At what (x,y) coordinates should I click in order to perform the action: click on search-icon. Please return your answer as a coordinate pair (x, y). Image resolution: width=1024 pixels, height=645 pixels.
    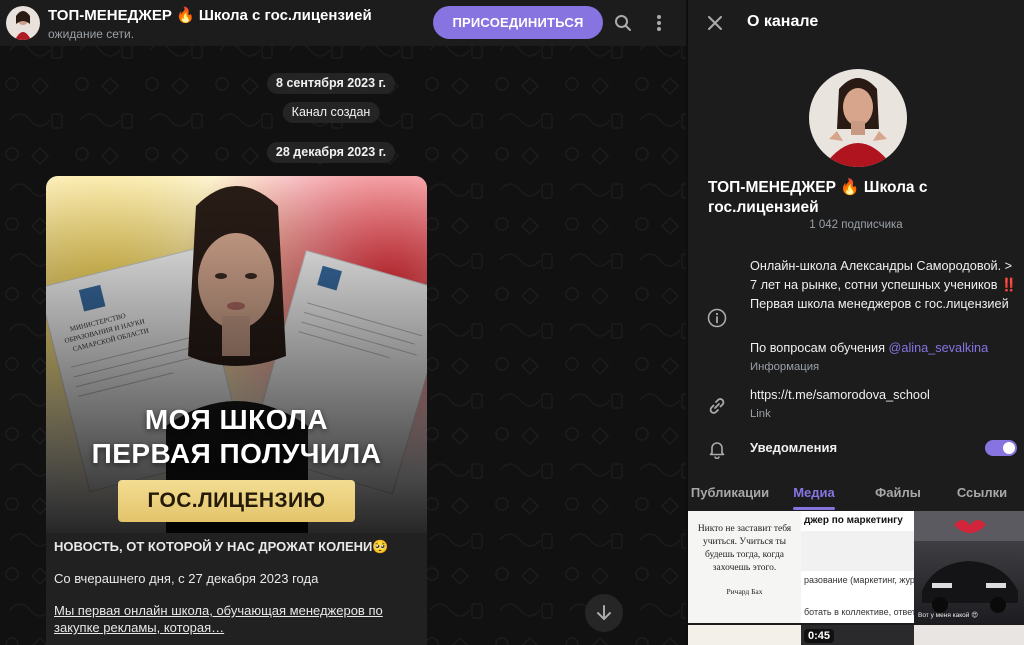
    Looking at the image, I should click on (623, 23).